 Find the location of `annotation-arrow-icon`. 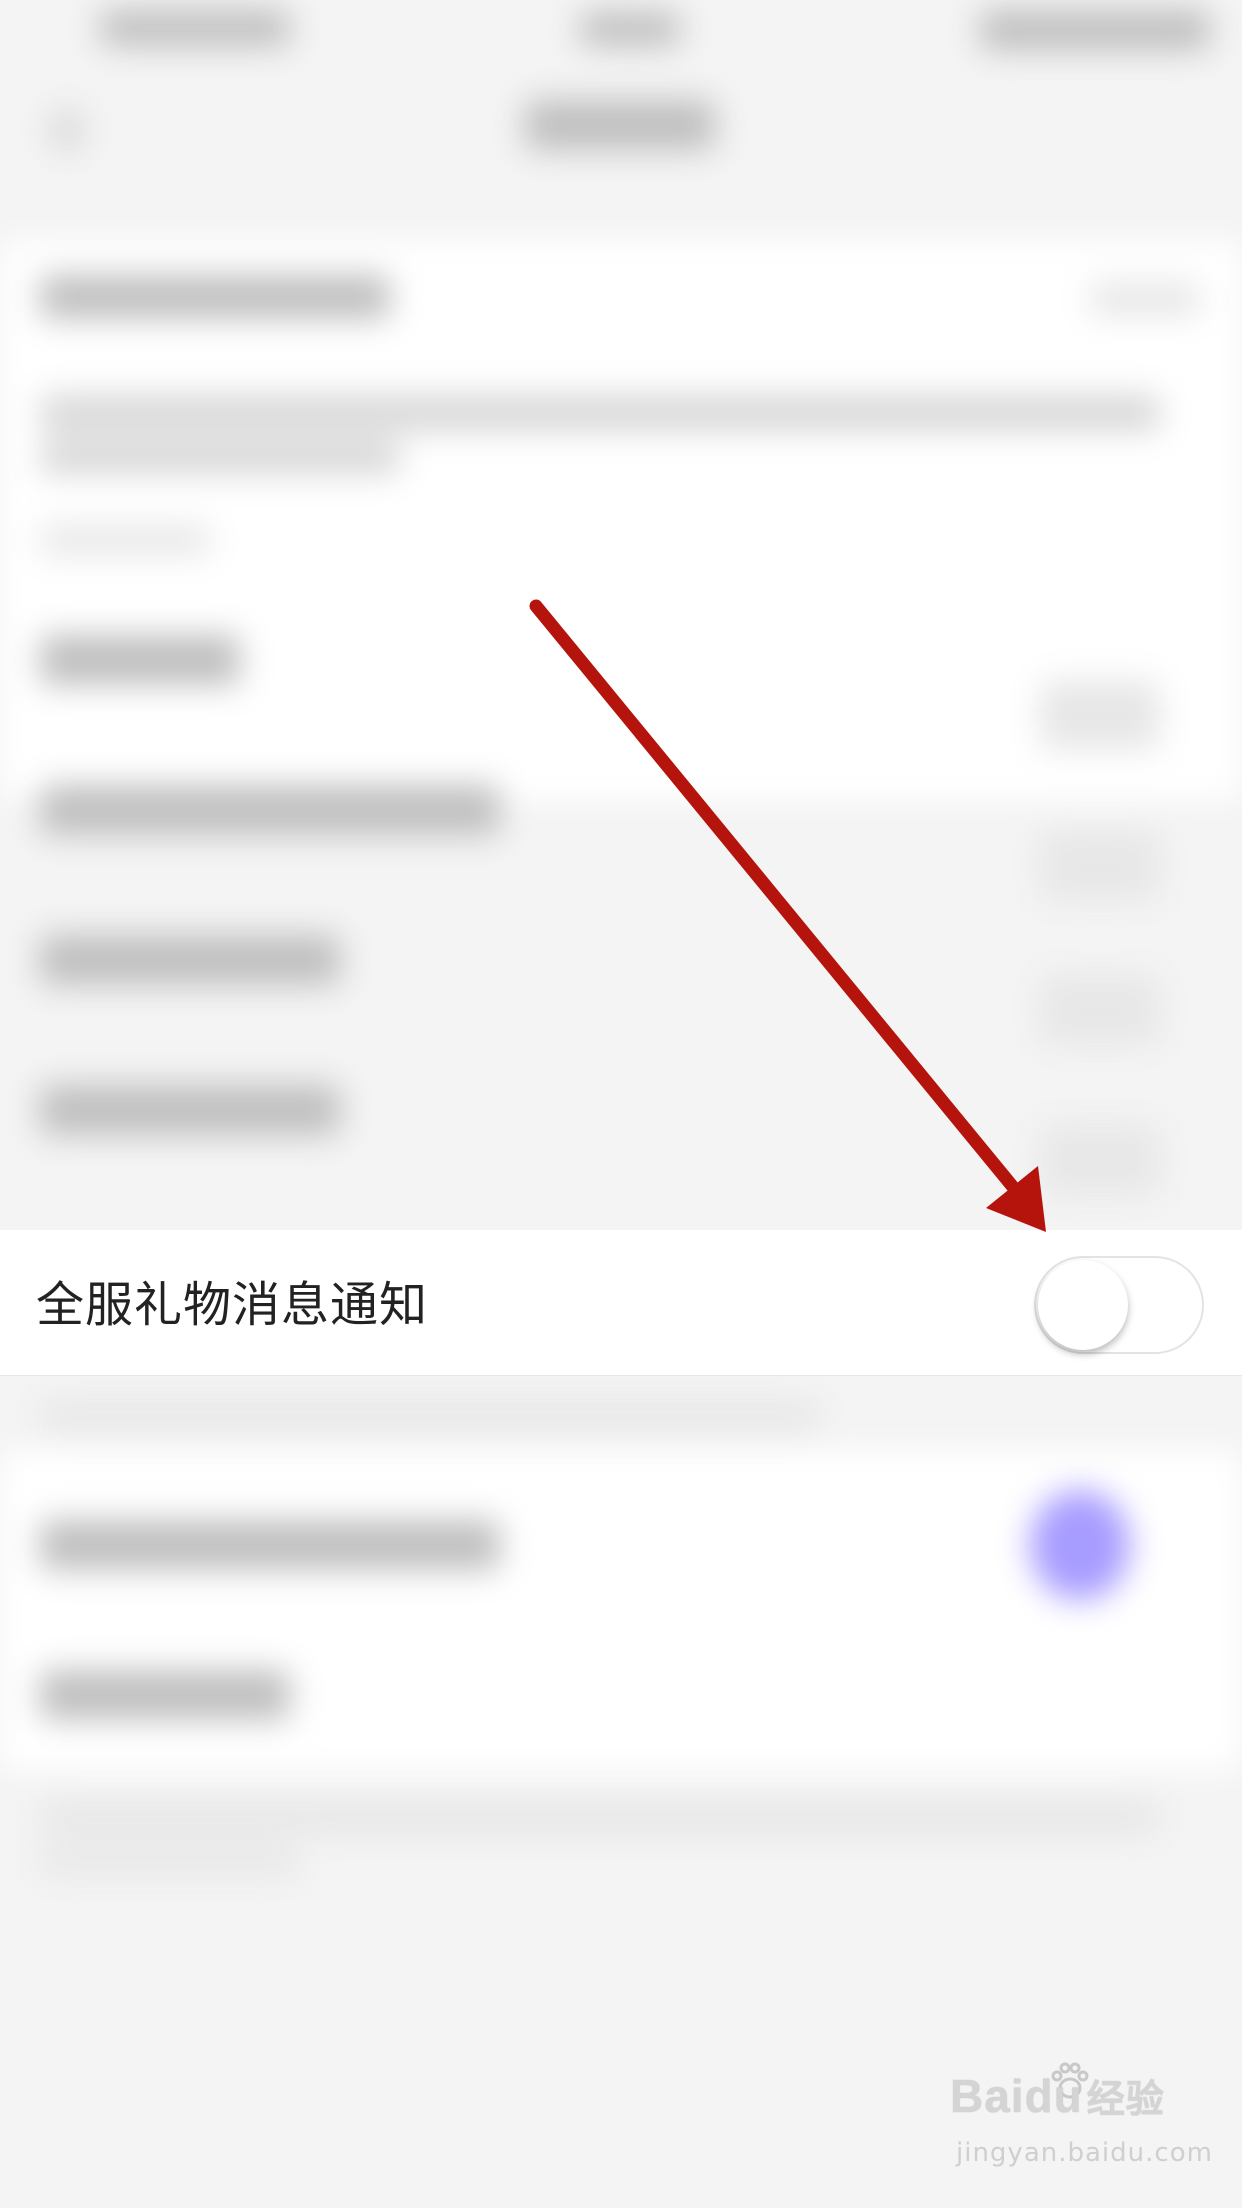

annotation-arrow-icon is located at coordinates (787, 915).